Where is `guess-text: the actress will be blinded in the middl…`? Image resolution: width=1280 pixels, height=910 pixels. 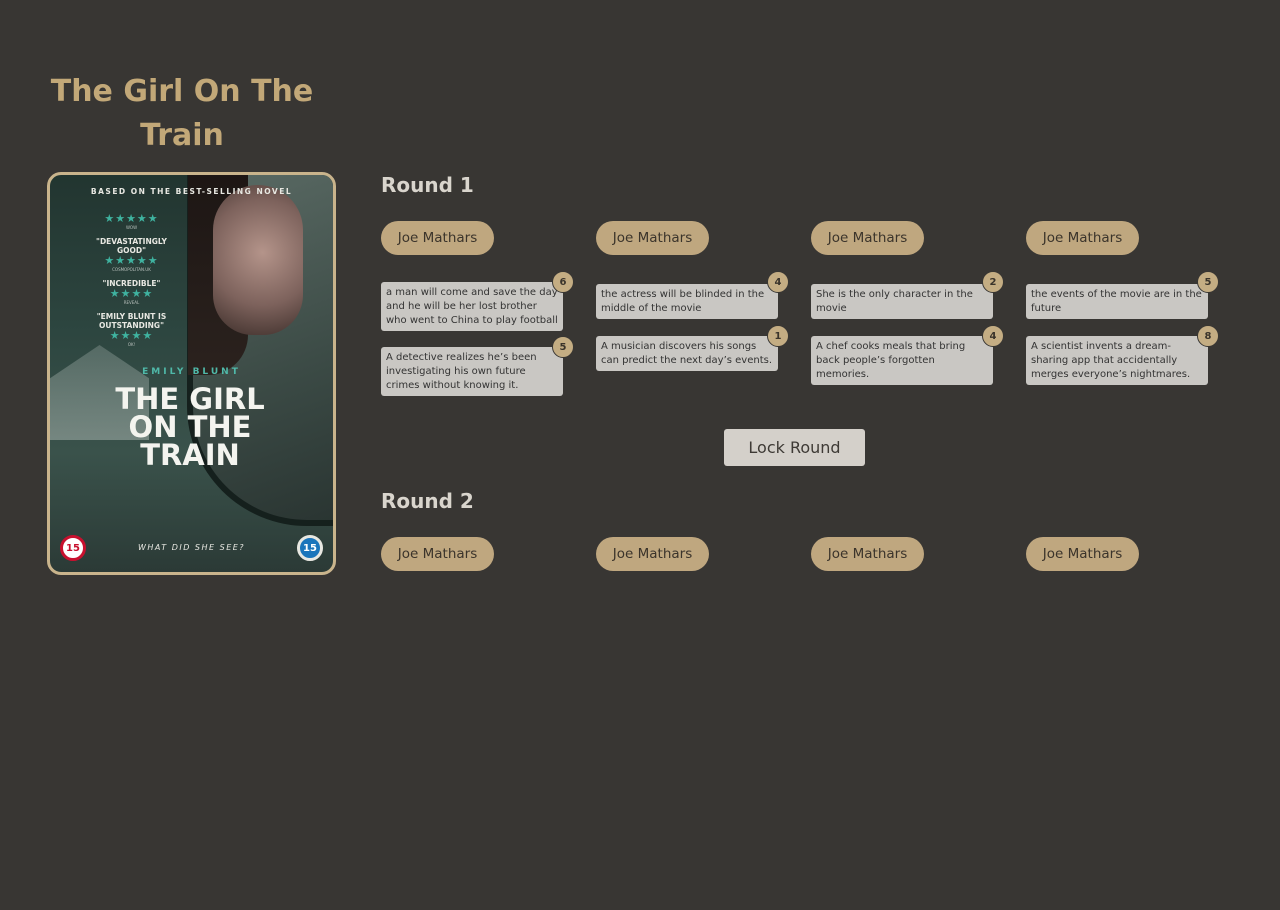 guess-text: the actress will be blinded in the middl… is located at coordinates (683, 301).